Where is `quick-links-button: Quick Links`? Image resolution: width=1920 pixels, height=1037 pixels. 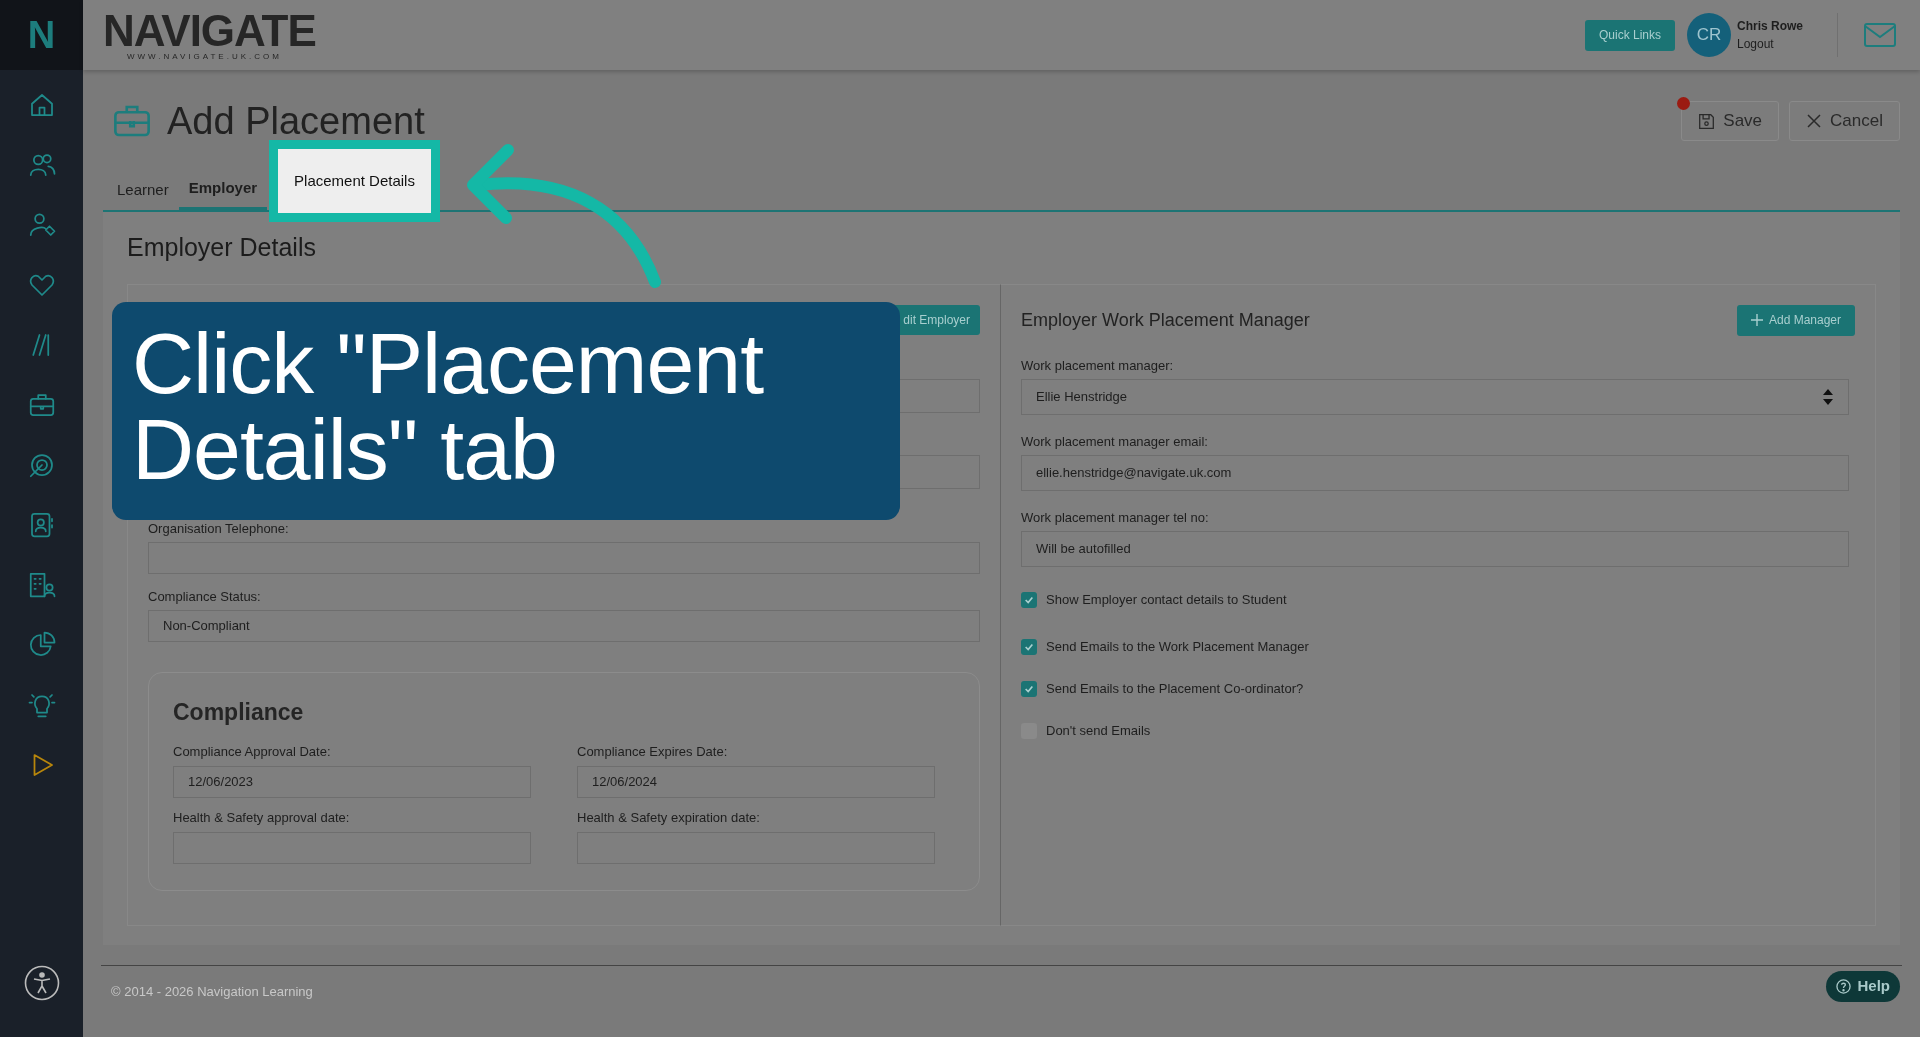 quick-links-button: Quick Links is located at coordinates (1629, 35).